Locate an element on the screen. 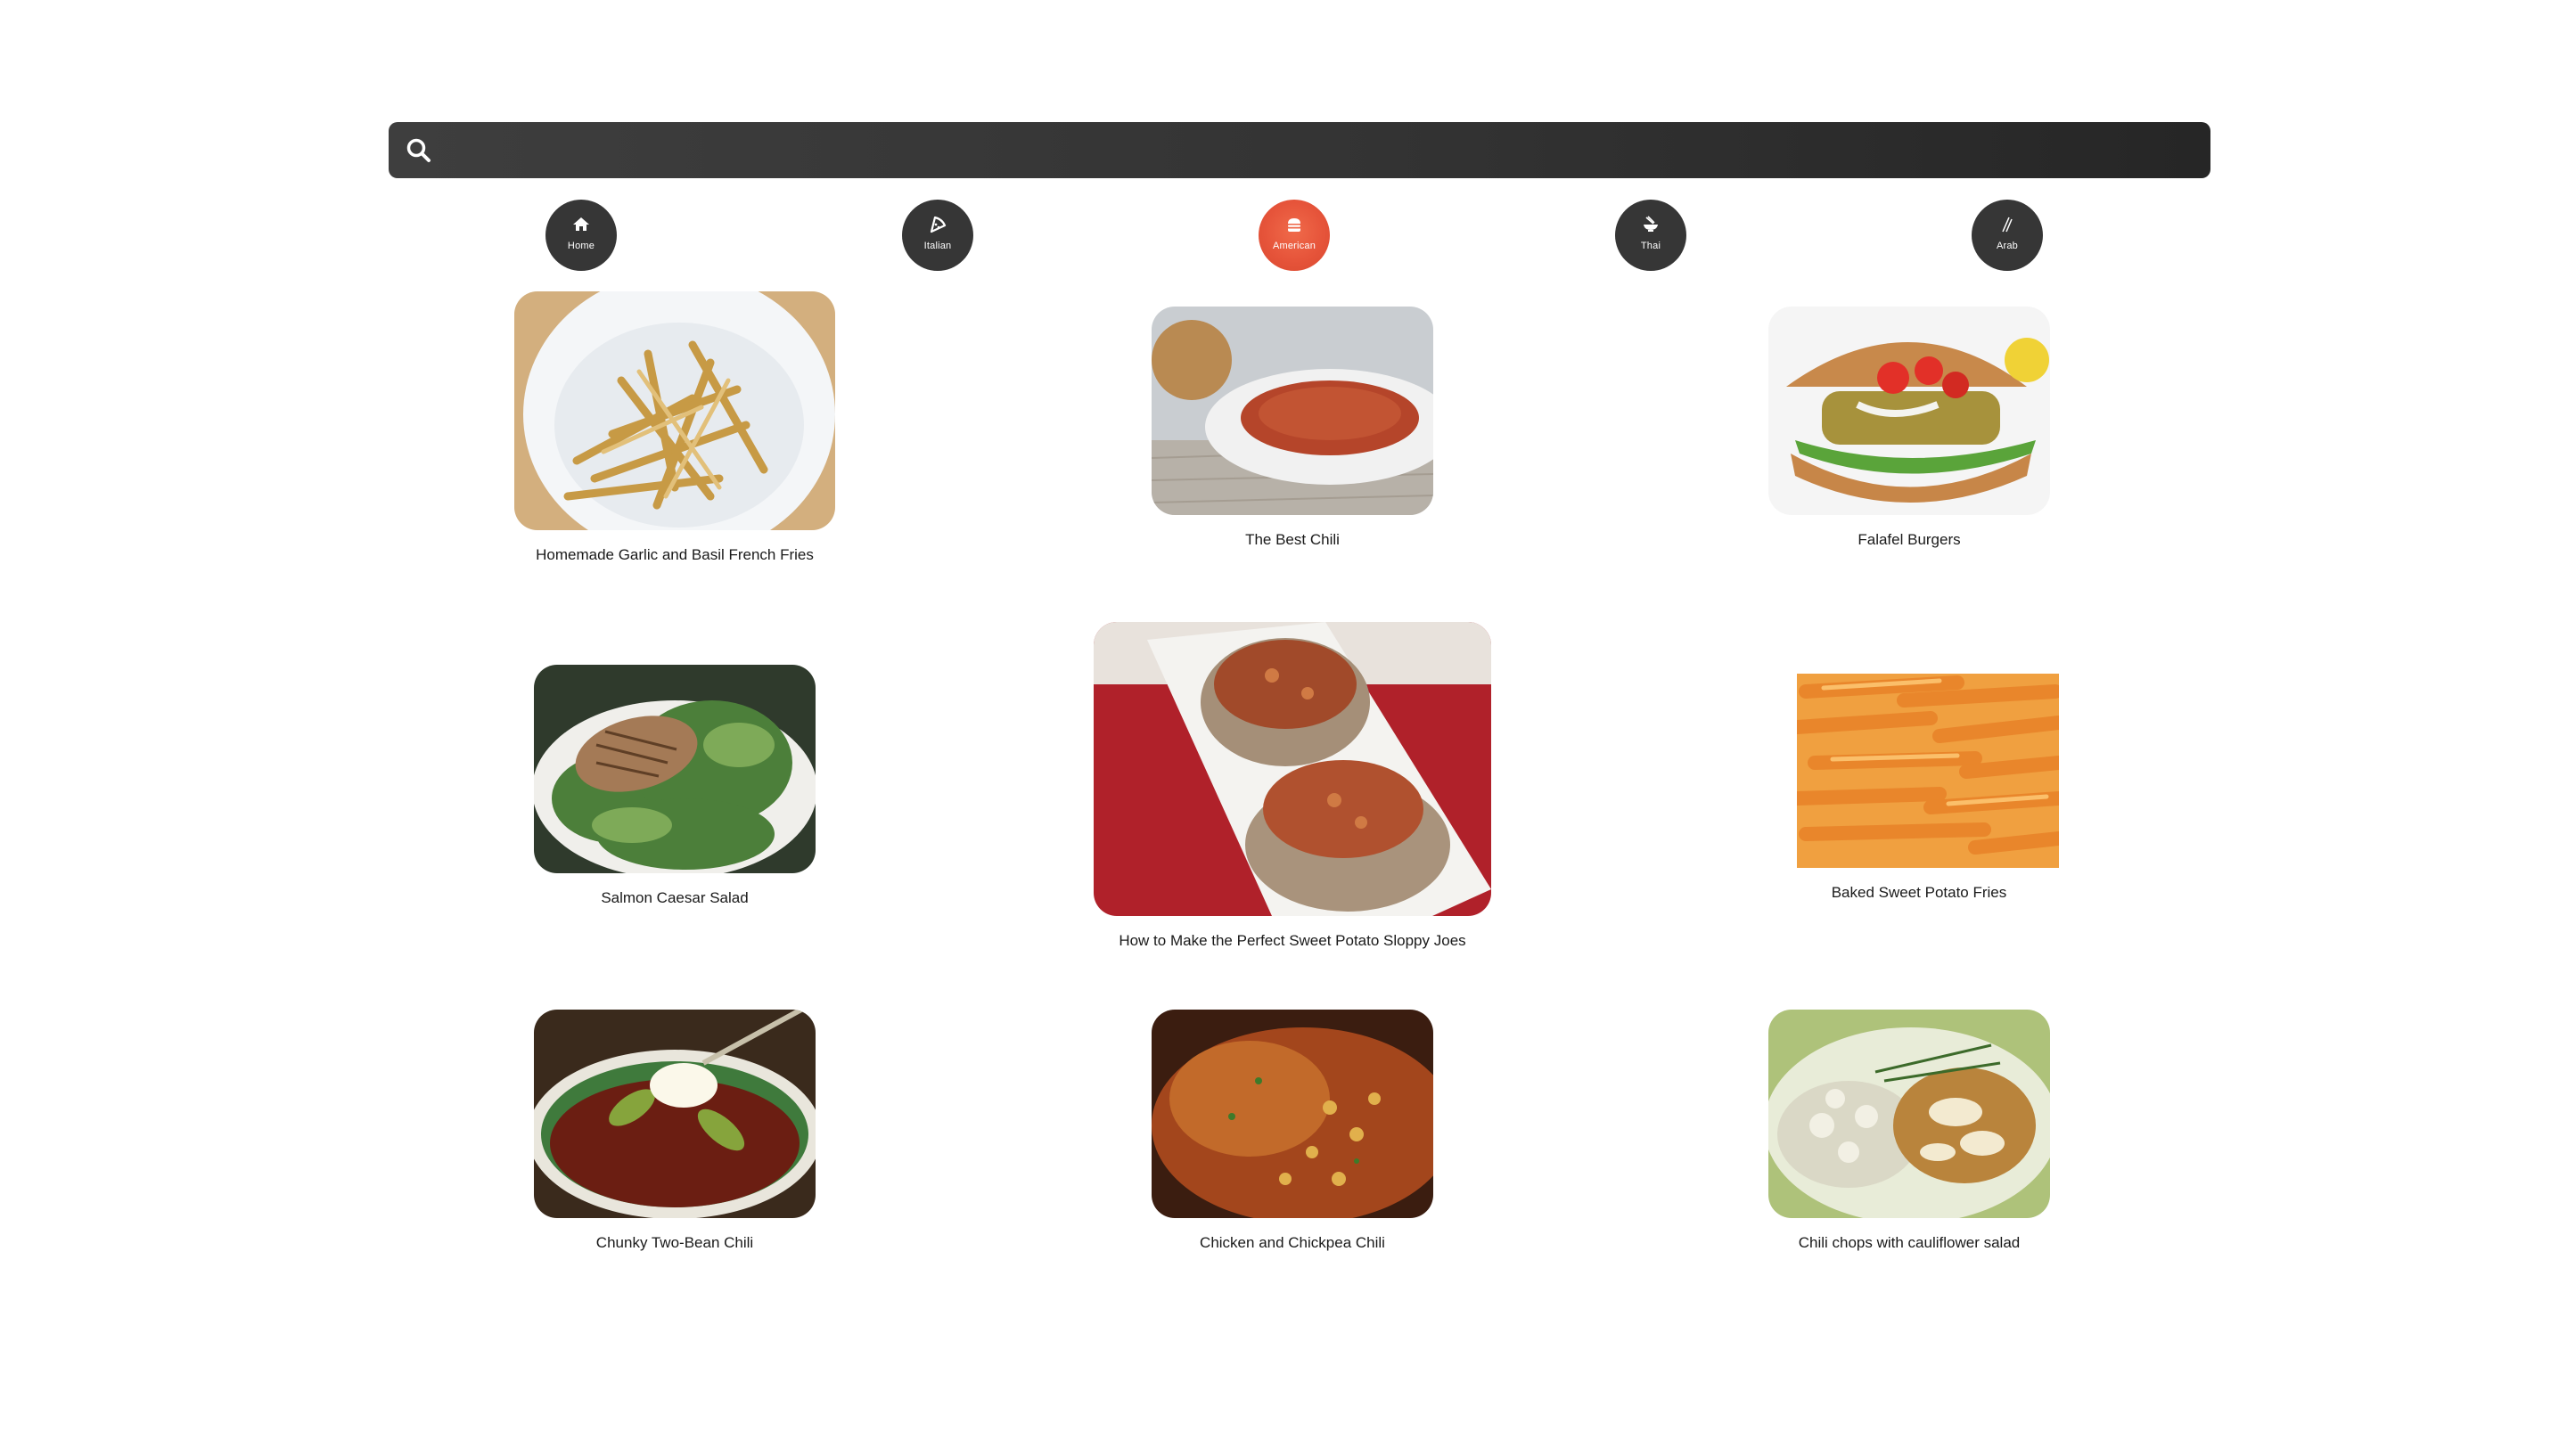  recipe-image-falafel-burgers is located at coordinates (1909, 411).